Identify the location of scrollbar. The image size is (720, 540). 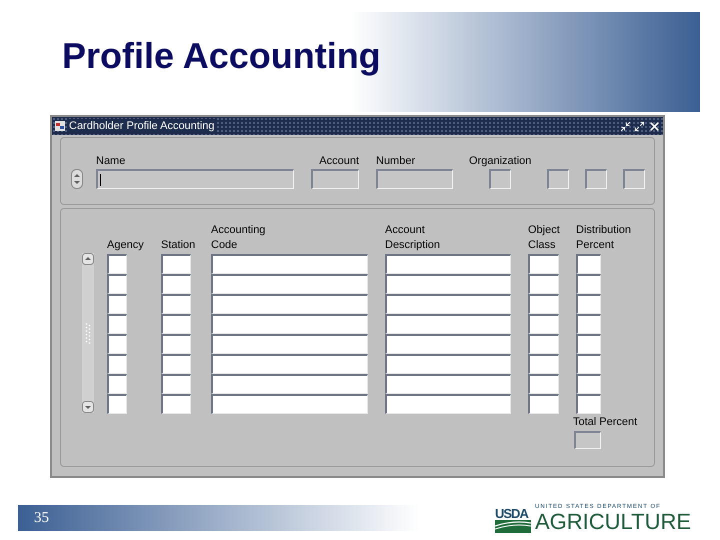
(88, 333).